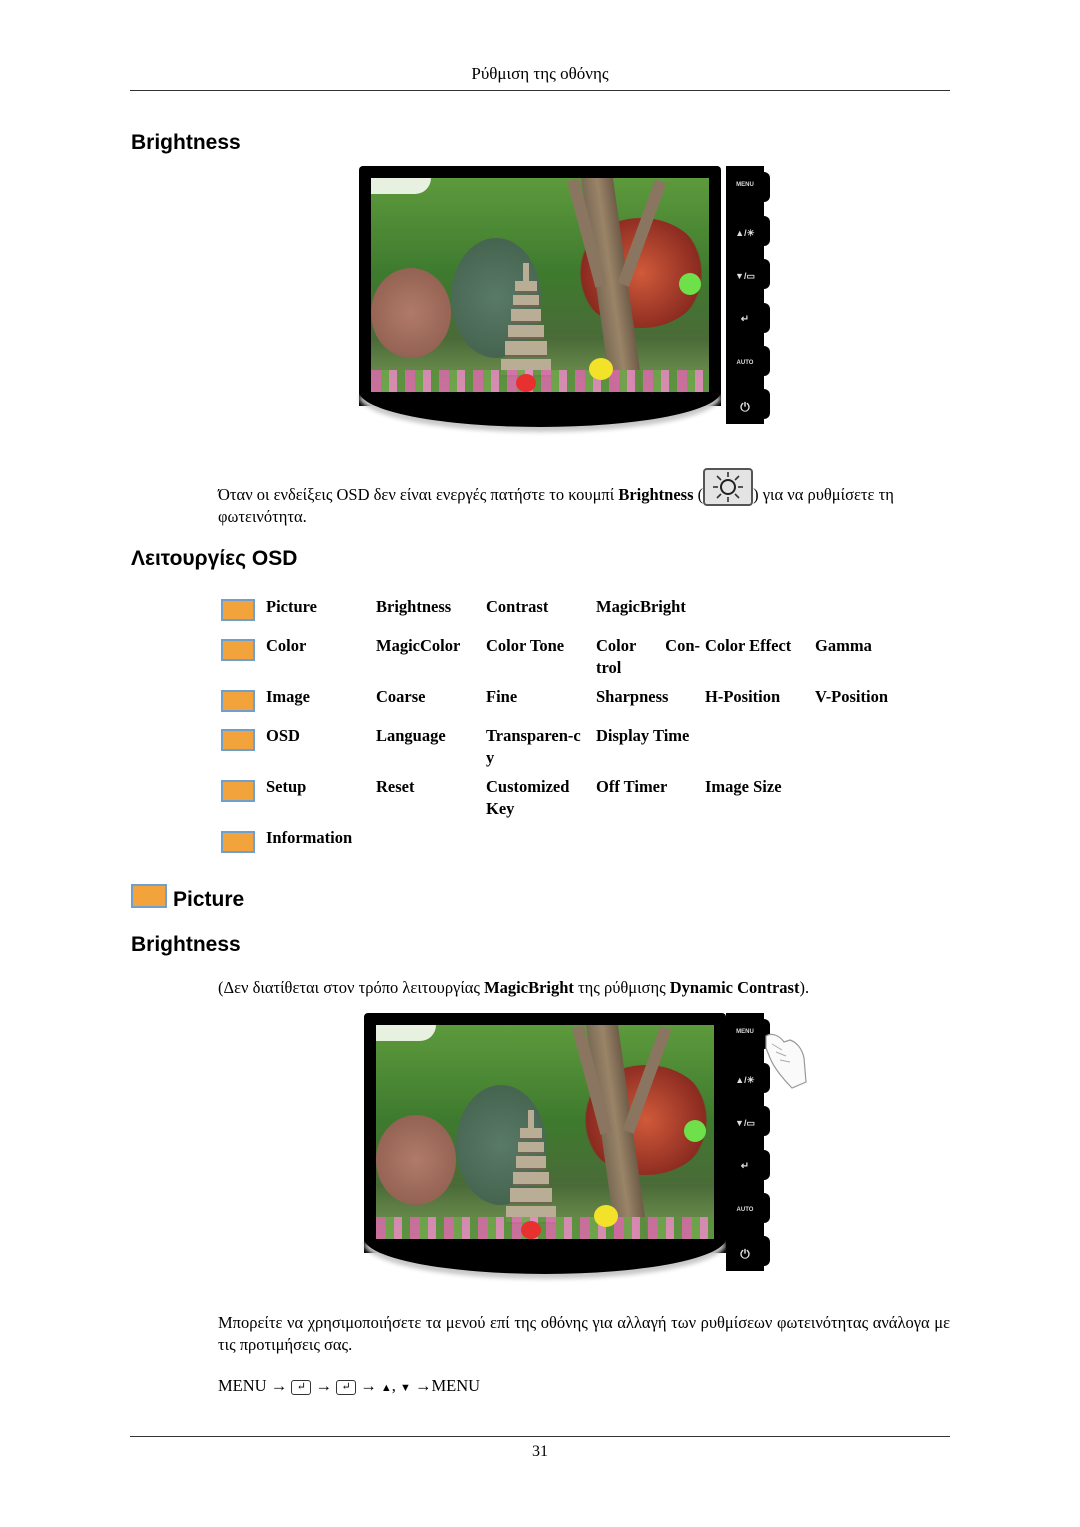  What do you see at coordinates (288, 696) in the screenshot?
I see `osd-cell: Image` at bounding box center [288, 696].